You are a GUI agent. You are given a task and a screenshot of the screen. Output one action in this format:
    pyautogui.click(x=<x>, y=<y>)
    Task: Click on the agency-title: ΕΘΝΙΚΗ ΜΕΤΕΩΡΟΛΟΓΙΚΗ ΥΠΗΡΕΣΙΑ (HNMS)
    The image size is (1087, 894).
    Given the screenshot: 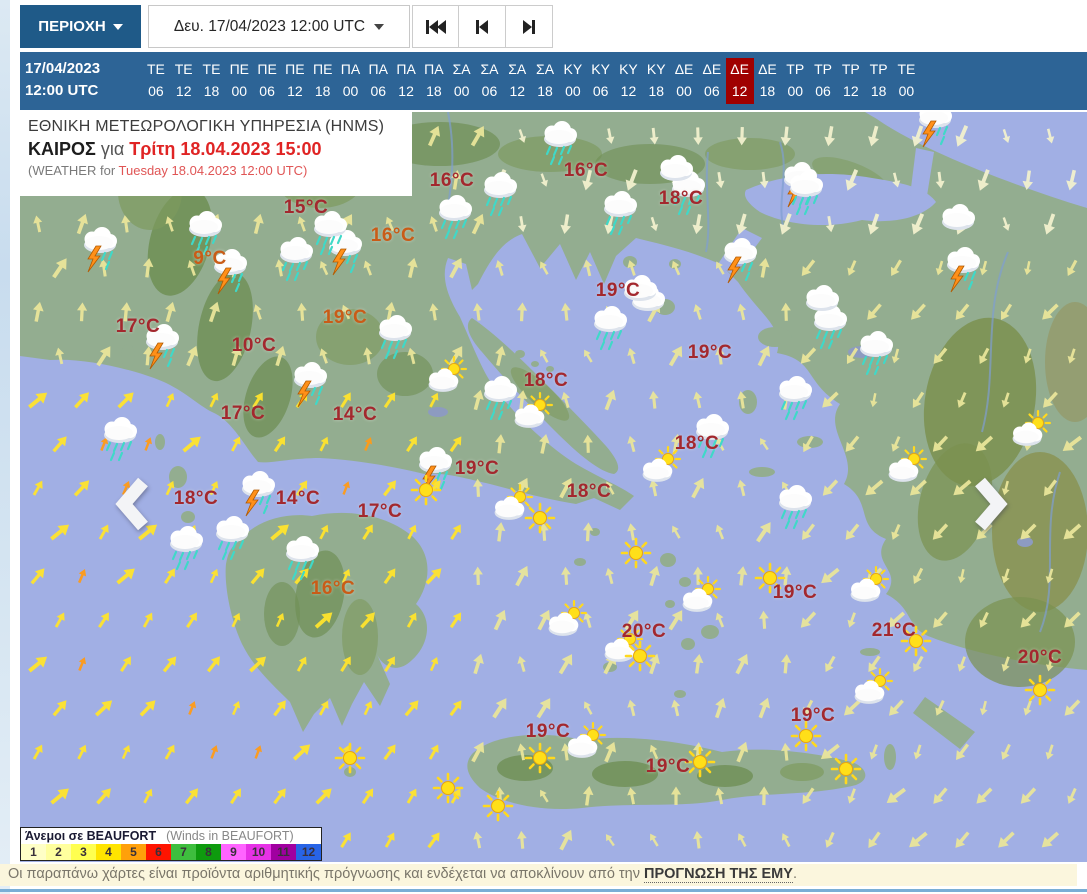 What is the action you would take?
    pyautogui.click(x=206, y=126)
    